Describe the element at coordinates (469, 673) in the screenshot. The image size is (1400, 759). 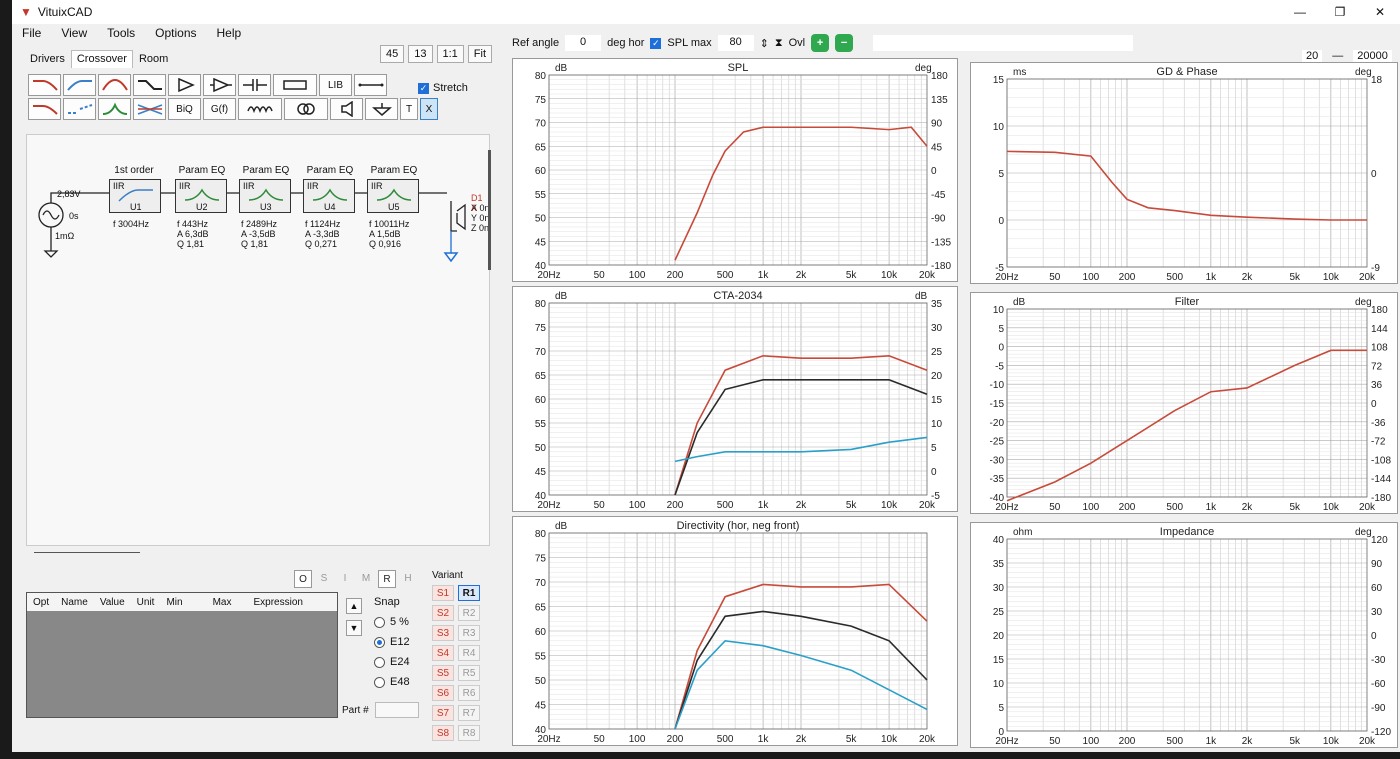
I see `variant-r5-button: R5` at that location.